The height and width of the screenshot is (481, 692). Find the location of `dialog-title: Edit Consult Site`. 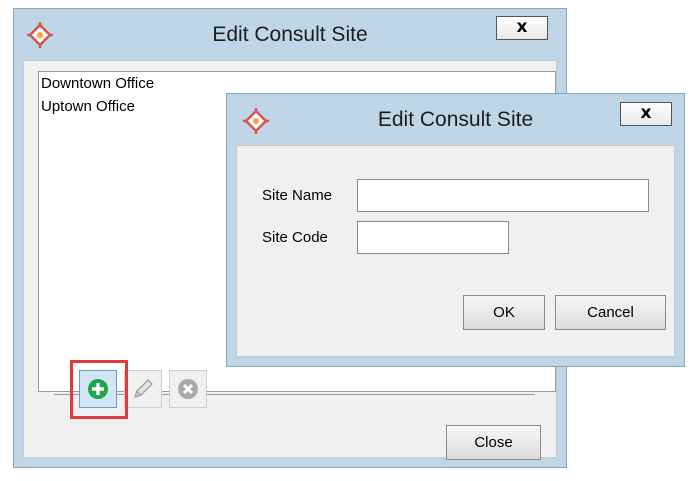

dialog-title: Edit Consult Site is located at coordinates (290, 34).